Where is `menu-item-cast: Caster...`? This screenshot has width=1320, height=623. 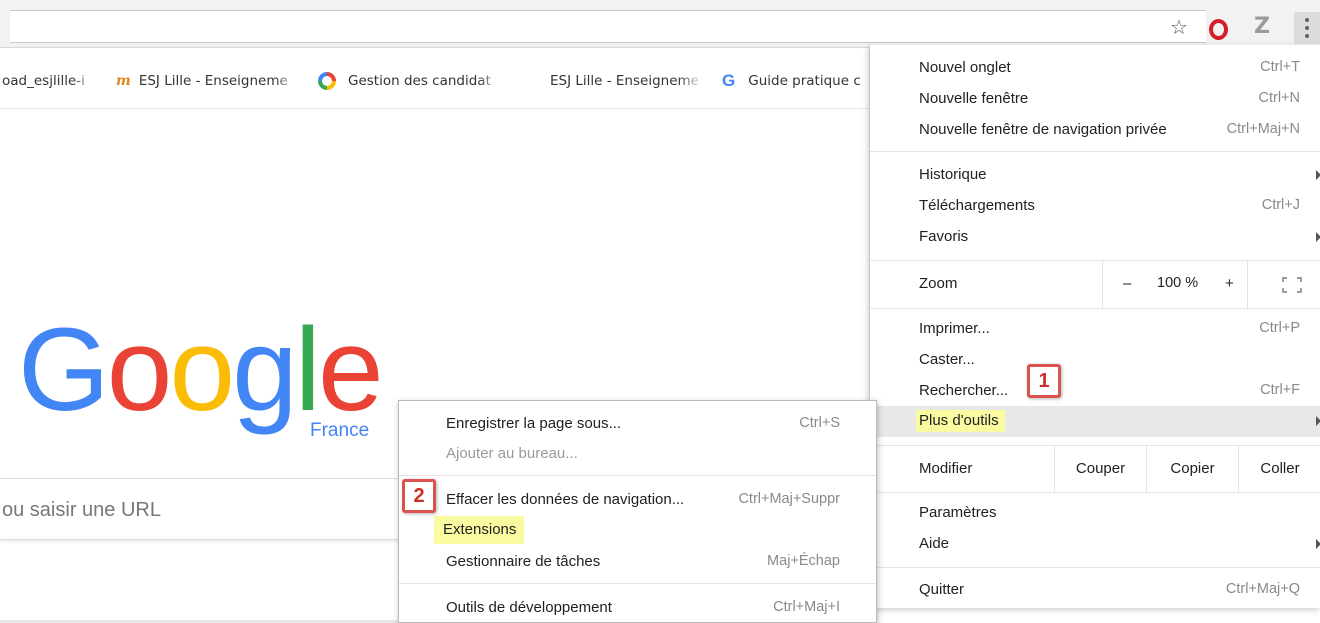 menu-item-cast: Caster... is located at coordinates (1095, 360).